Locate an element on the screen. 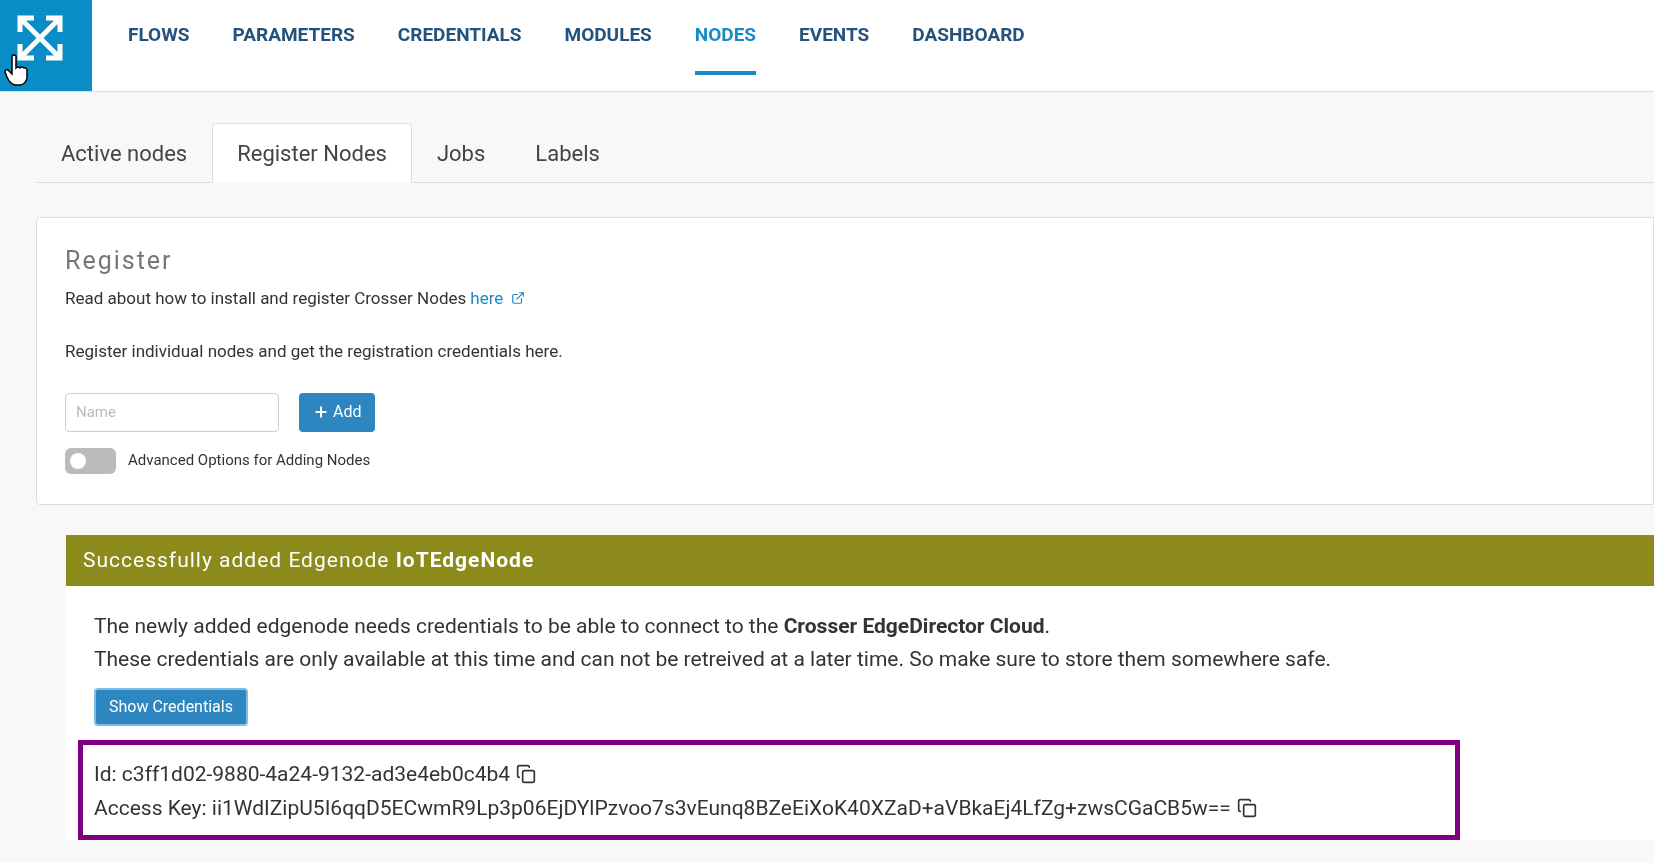  success-header: Successfully added Edgenode IoTEdgeNode is located at coordinates (860, 560).